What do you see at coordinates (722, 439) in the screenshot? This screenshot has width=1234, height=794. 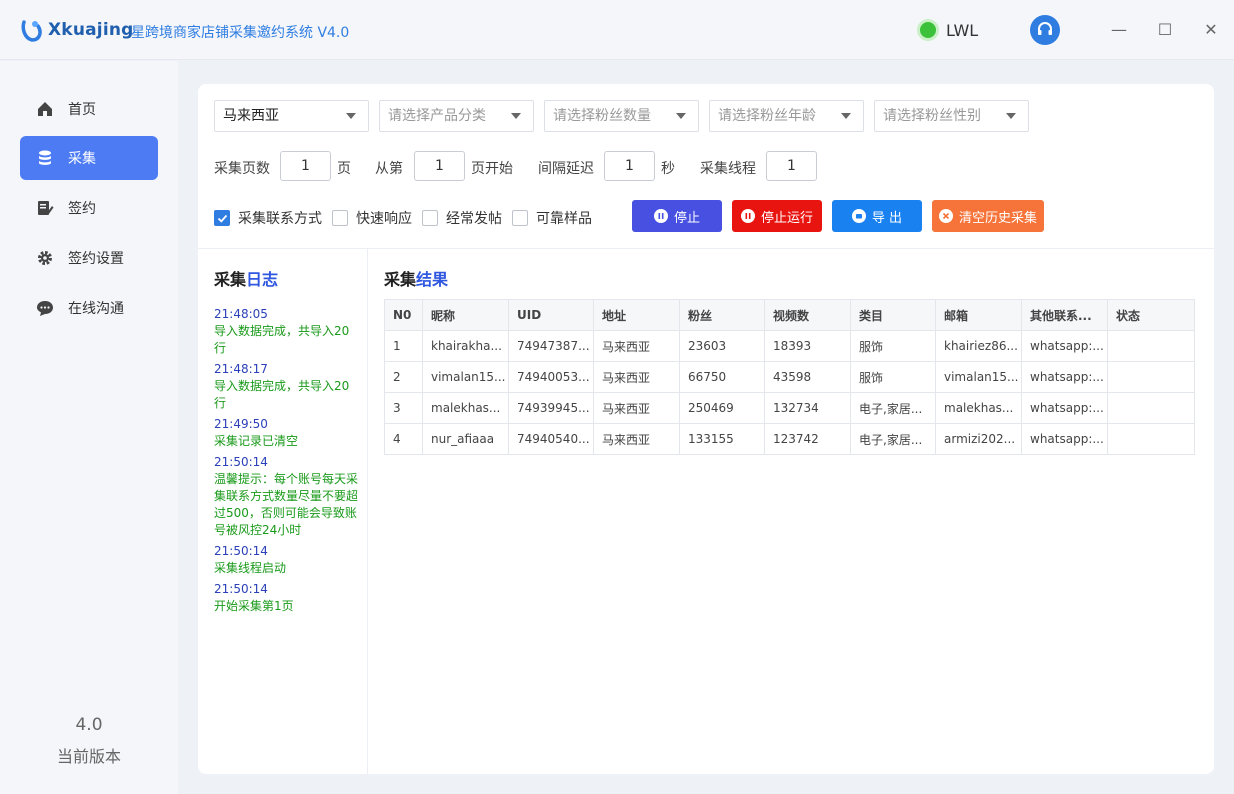 I see `table-cell: 133155` at bounding box center [722, 439].